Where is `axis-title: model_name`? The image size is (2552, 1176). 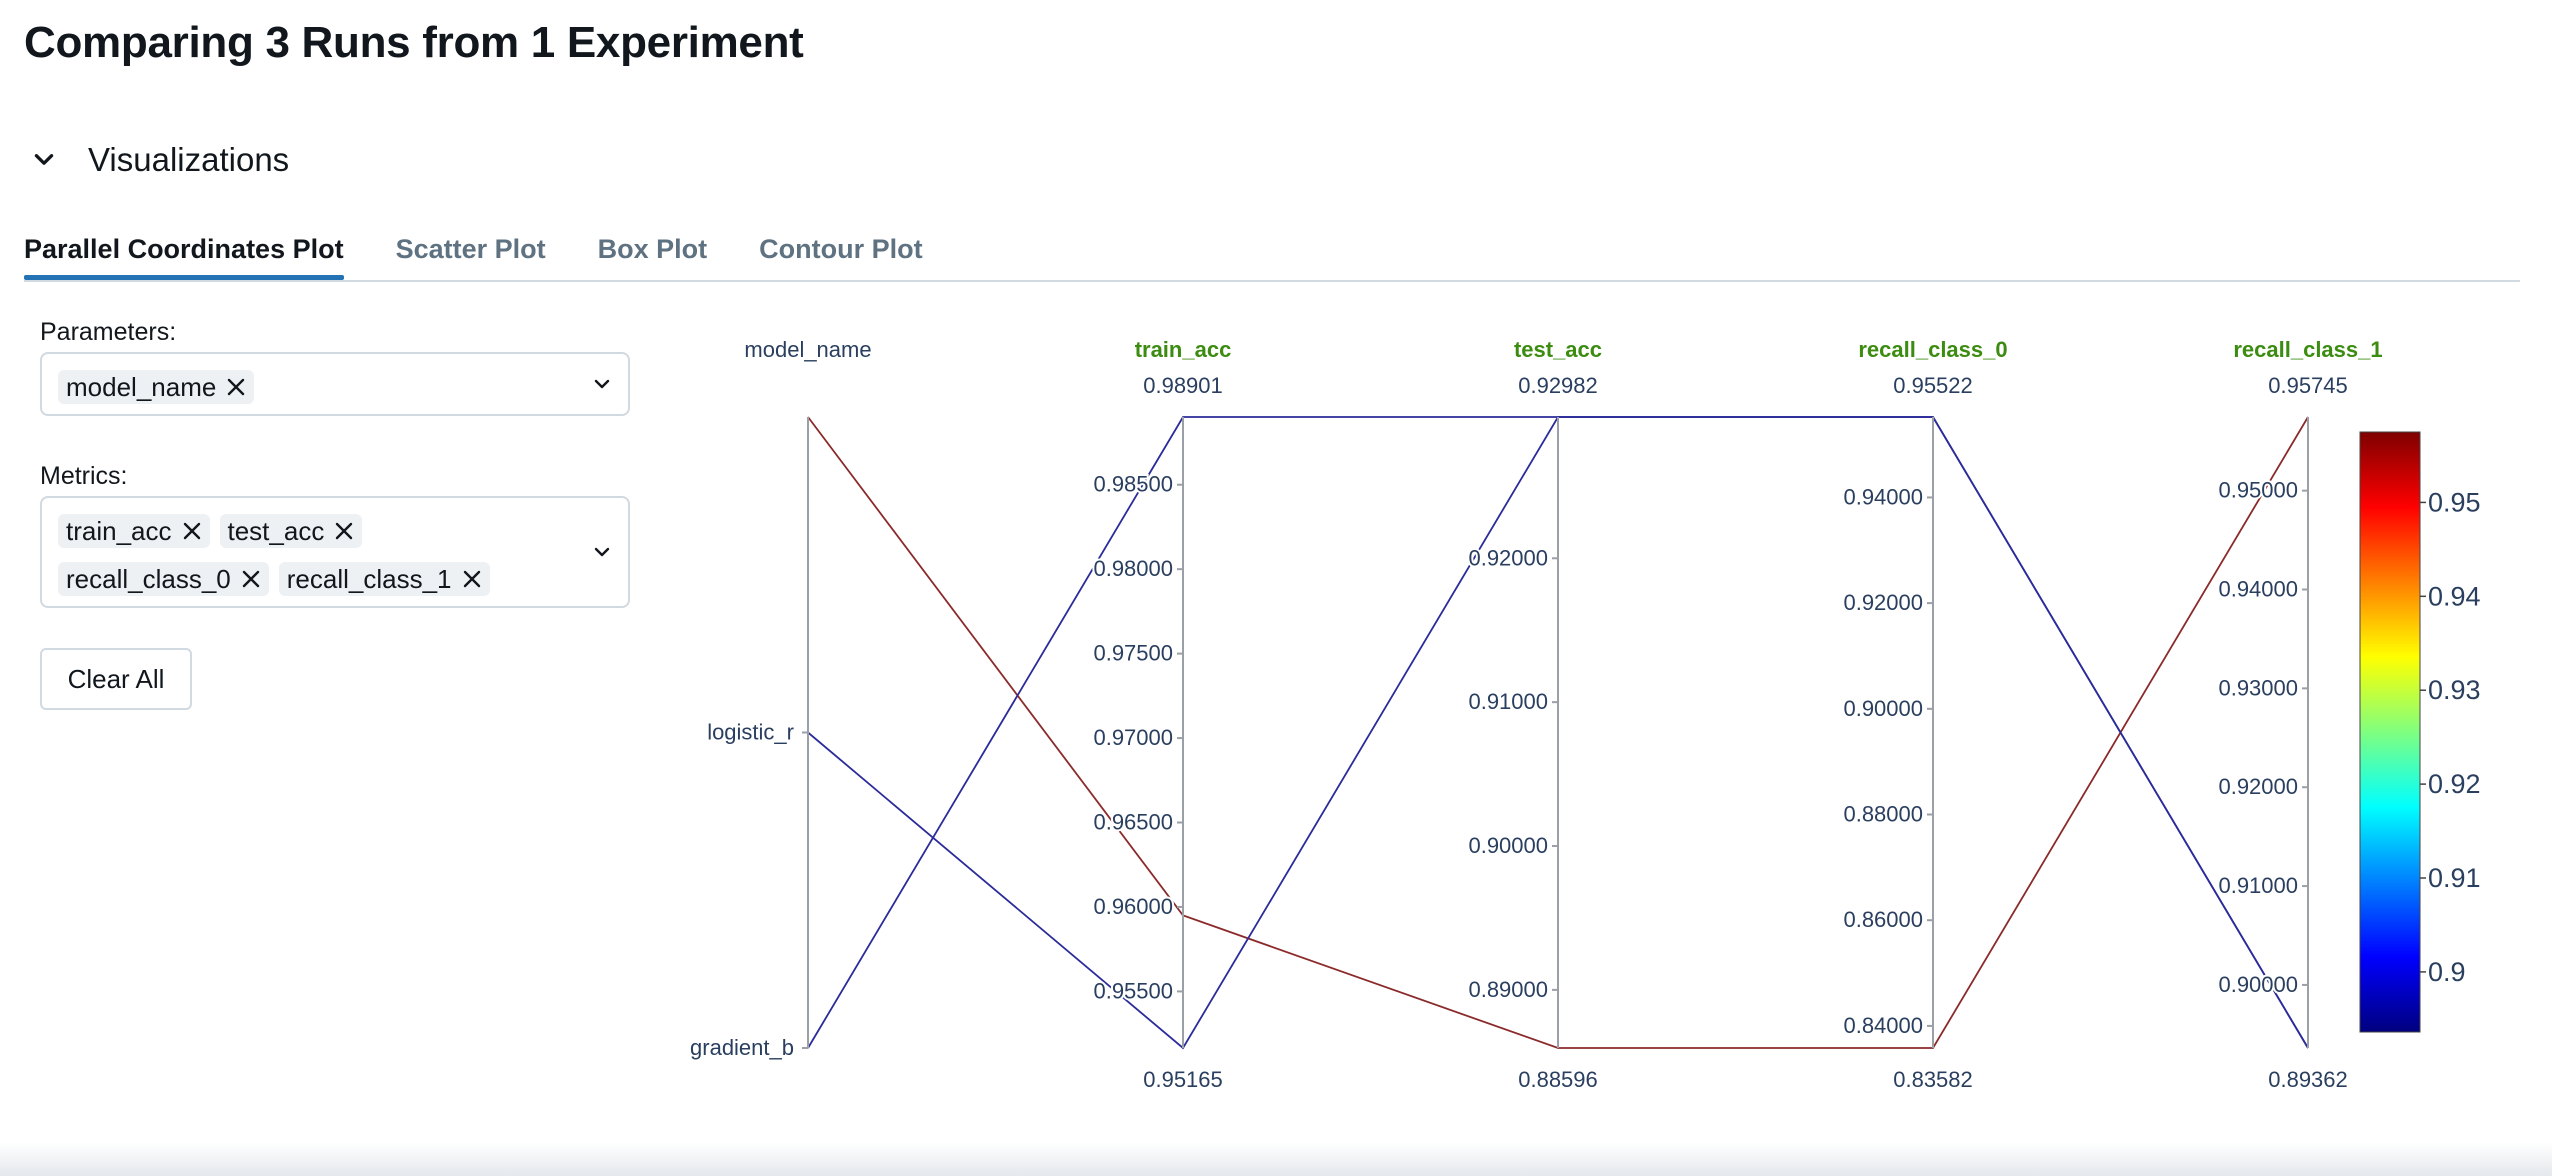 axis-title: model_name is located at coordinates (807, 349).